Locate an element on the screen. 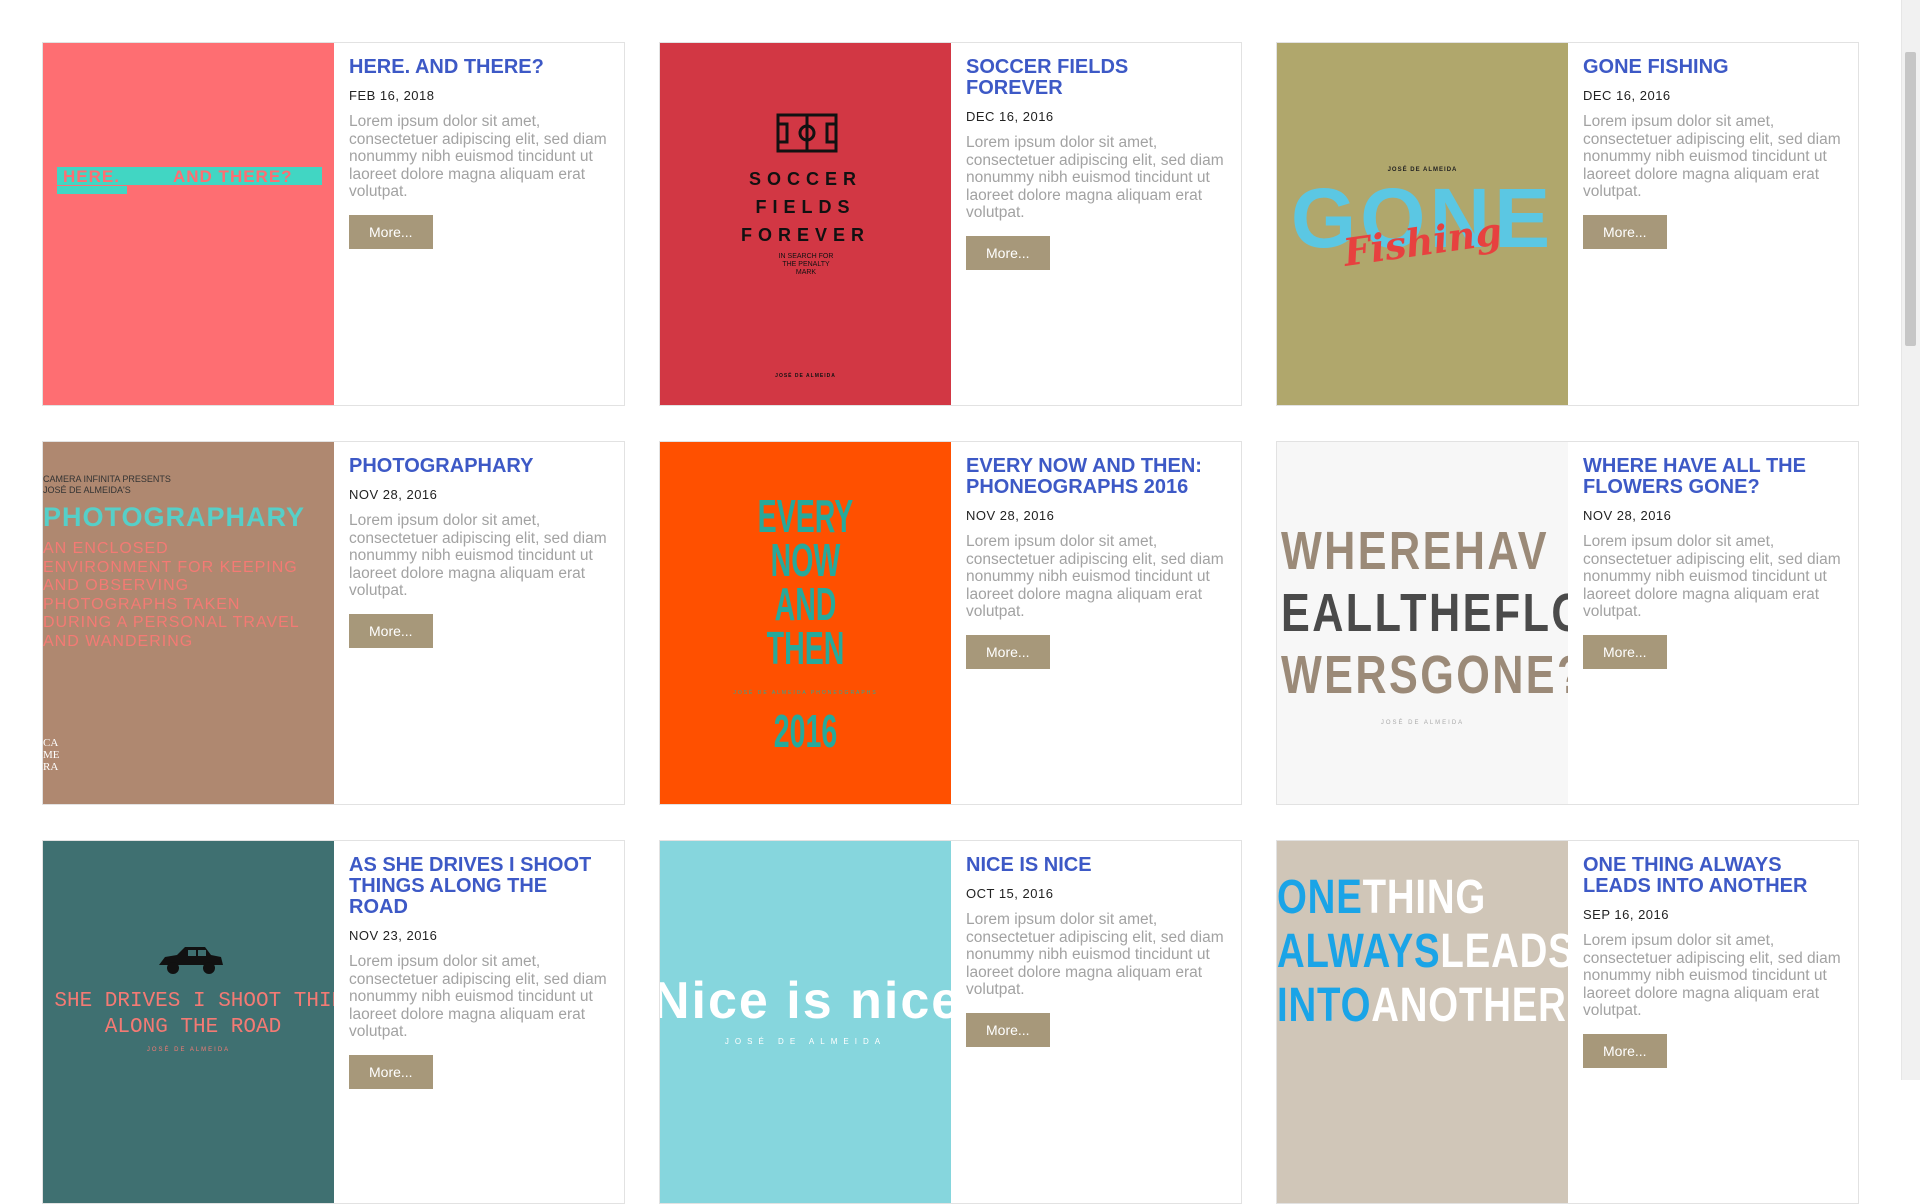 The width and height of the screenshot is (1920, 1204). svg-text: ME is located at coordinates (51, 755).